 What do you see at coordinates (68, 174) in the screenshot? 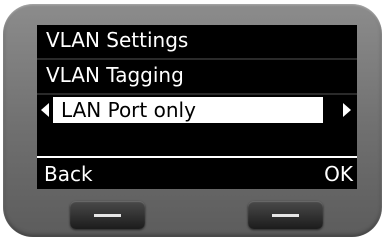
I see `back-softkey-label: Back` at bounding box center [68, 174].